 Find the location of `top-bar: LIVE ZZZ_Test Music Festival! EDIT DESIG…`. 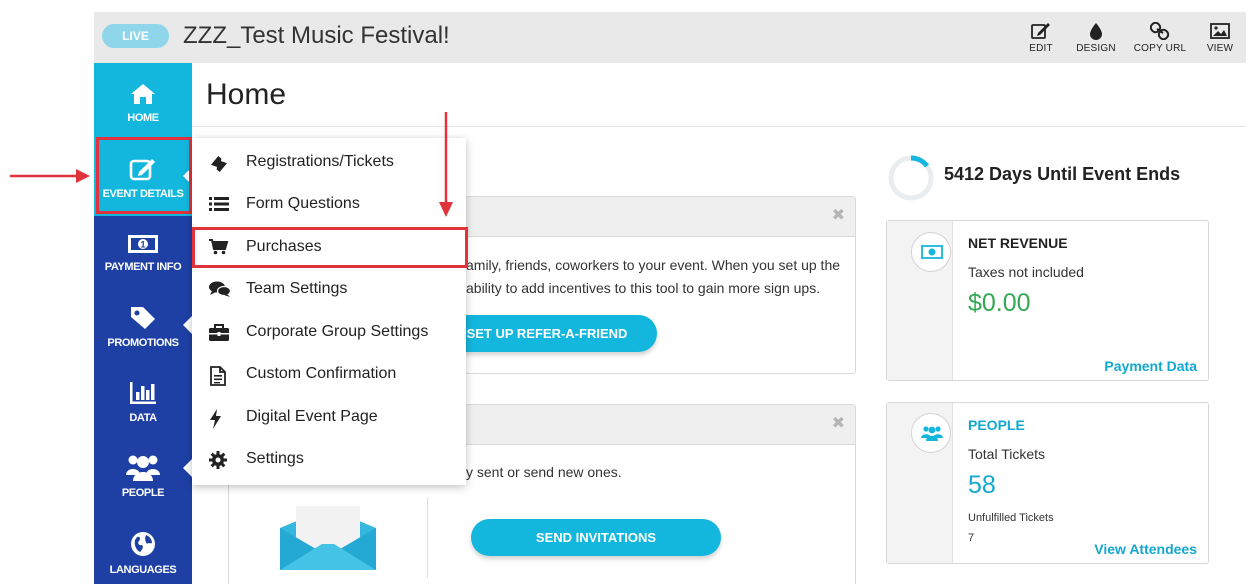

top-bar: LIVE ZZZ_Test Music Festival! EDIT DESIG… is located at coordinates (670, 37).